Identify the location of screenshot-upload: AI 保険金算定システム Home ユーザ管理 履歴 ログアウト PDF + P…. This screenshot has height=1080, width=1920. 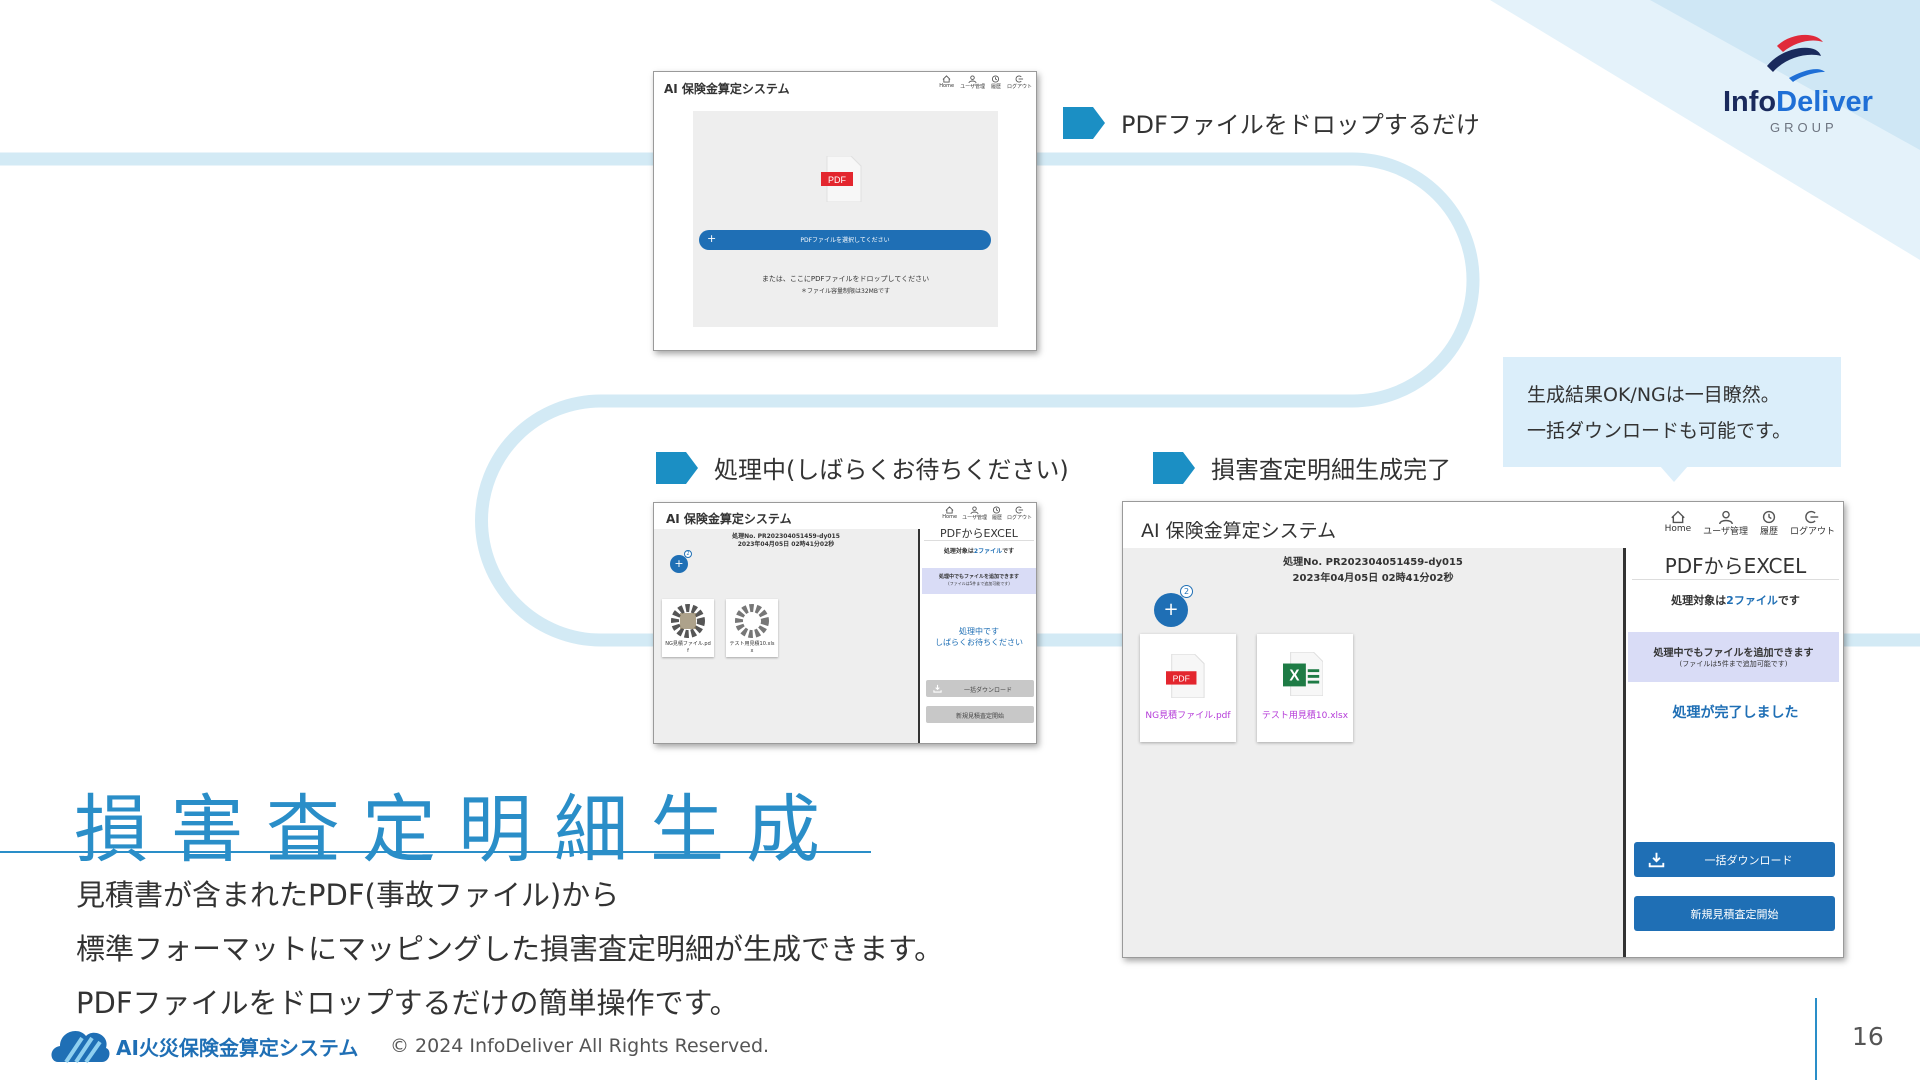
(845, 211).